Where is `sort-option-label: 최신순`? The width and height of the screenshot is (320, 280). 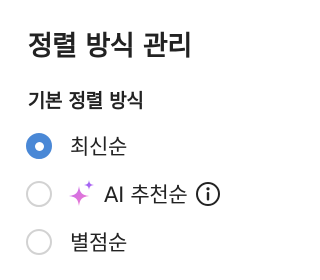
sort-option-label: 최신순 is located at coordinates (99, 147).